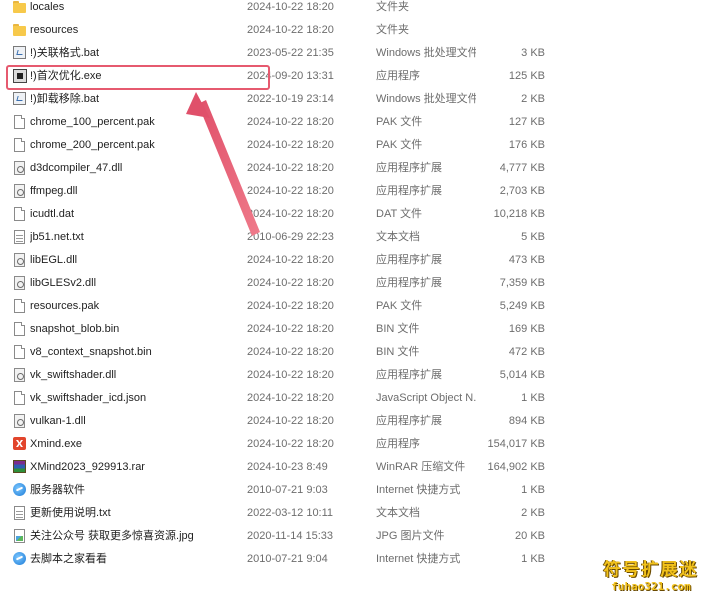 This screenshot has width=705, height=600. Describe the element at coordinates (280, 444) in the screenshot. I see `file-row: Xmind.exe 2024-10-22 18:20 应用程序 154,017 KB` at that location.